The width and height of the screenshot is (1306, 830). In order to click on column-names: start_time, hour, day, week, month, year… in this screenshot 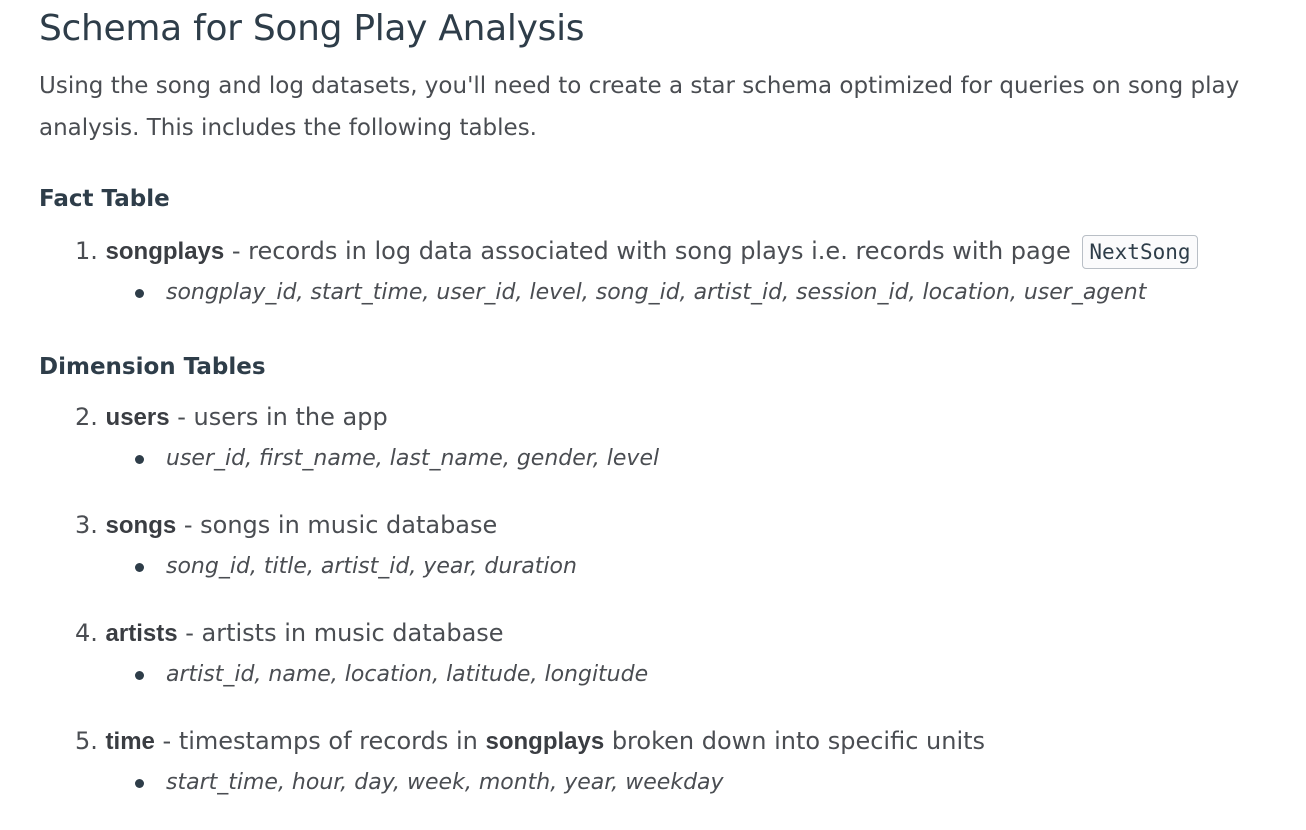, I will do `click(445, 782)`.